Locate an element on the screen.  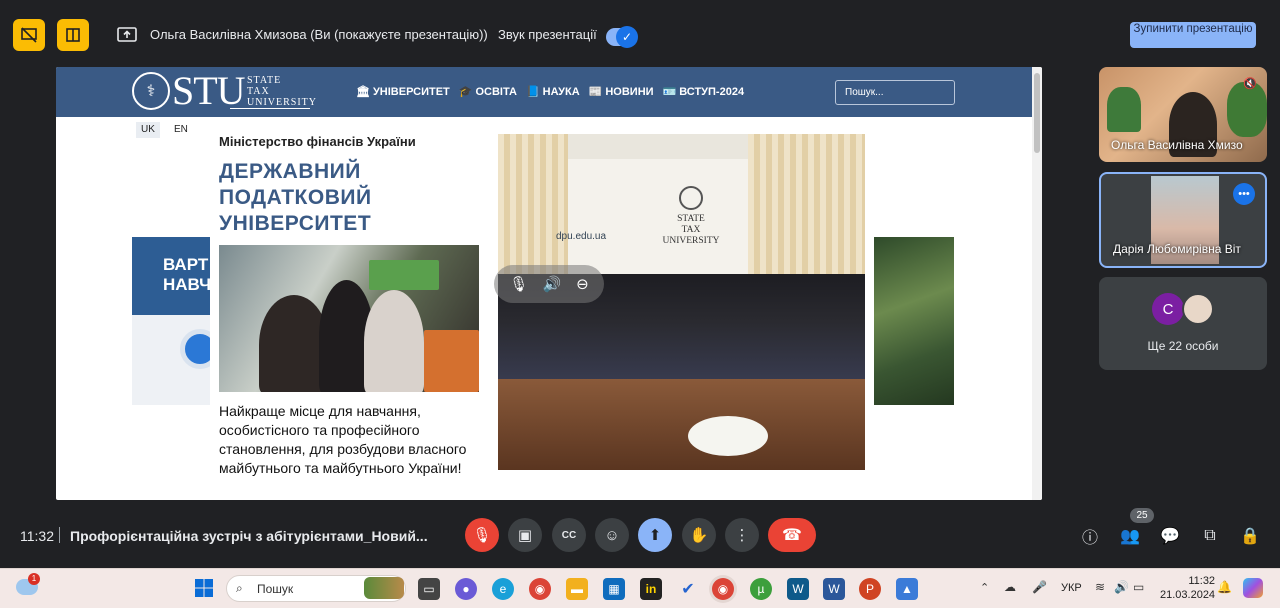
mic-toggle-button: 🎙 is located at coordinates (482, 535).